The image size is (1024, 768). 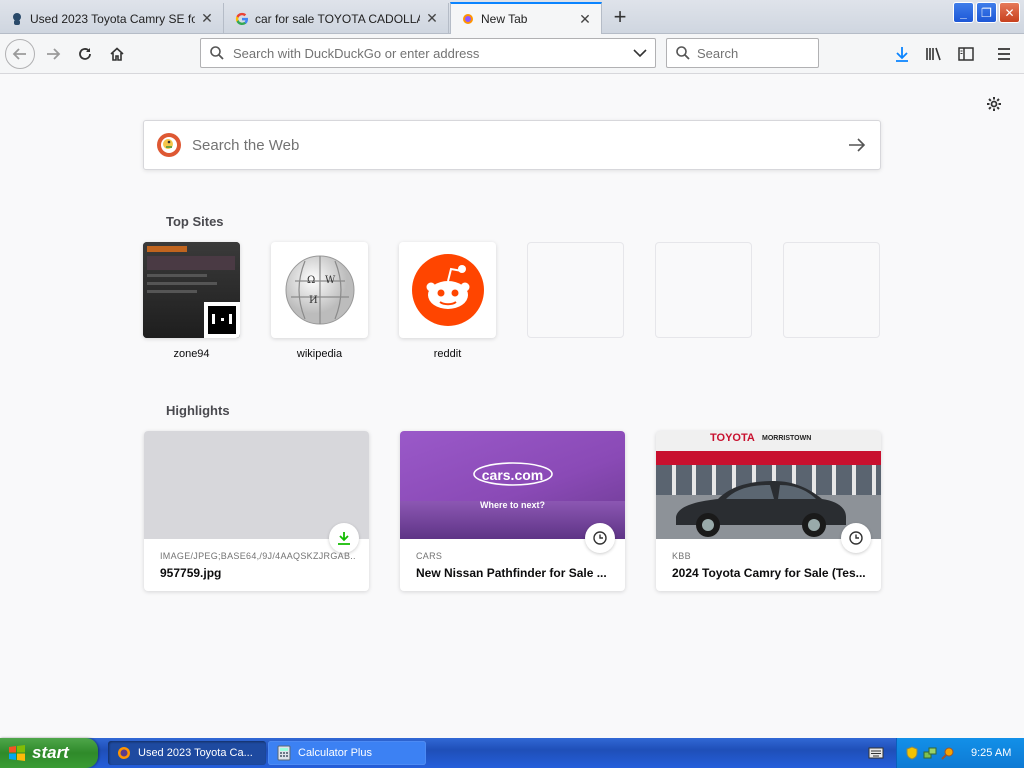 I want to click on clock-time: 9:25 AM, so click(x=991, y=753).